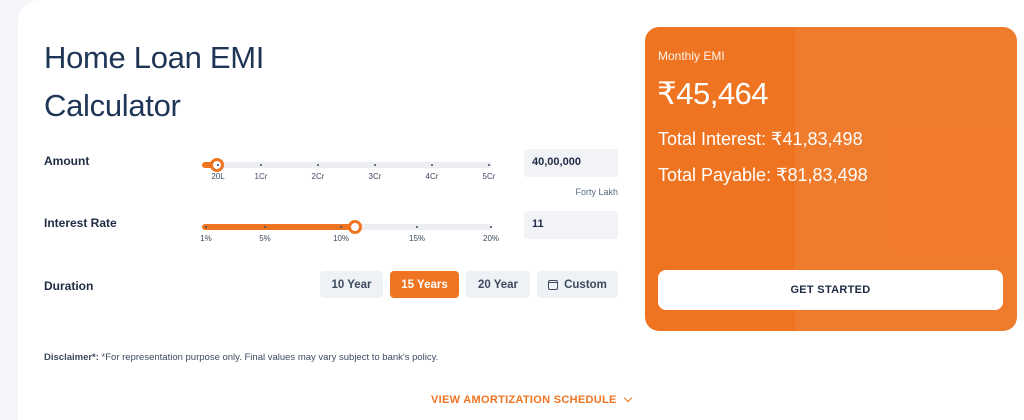 The image size is (1024, 420). Describe the element at coordinates (713, 93) in the screenshot. I see `monthly-emi-value: ₹45,464` at that location.